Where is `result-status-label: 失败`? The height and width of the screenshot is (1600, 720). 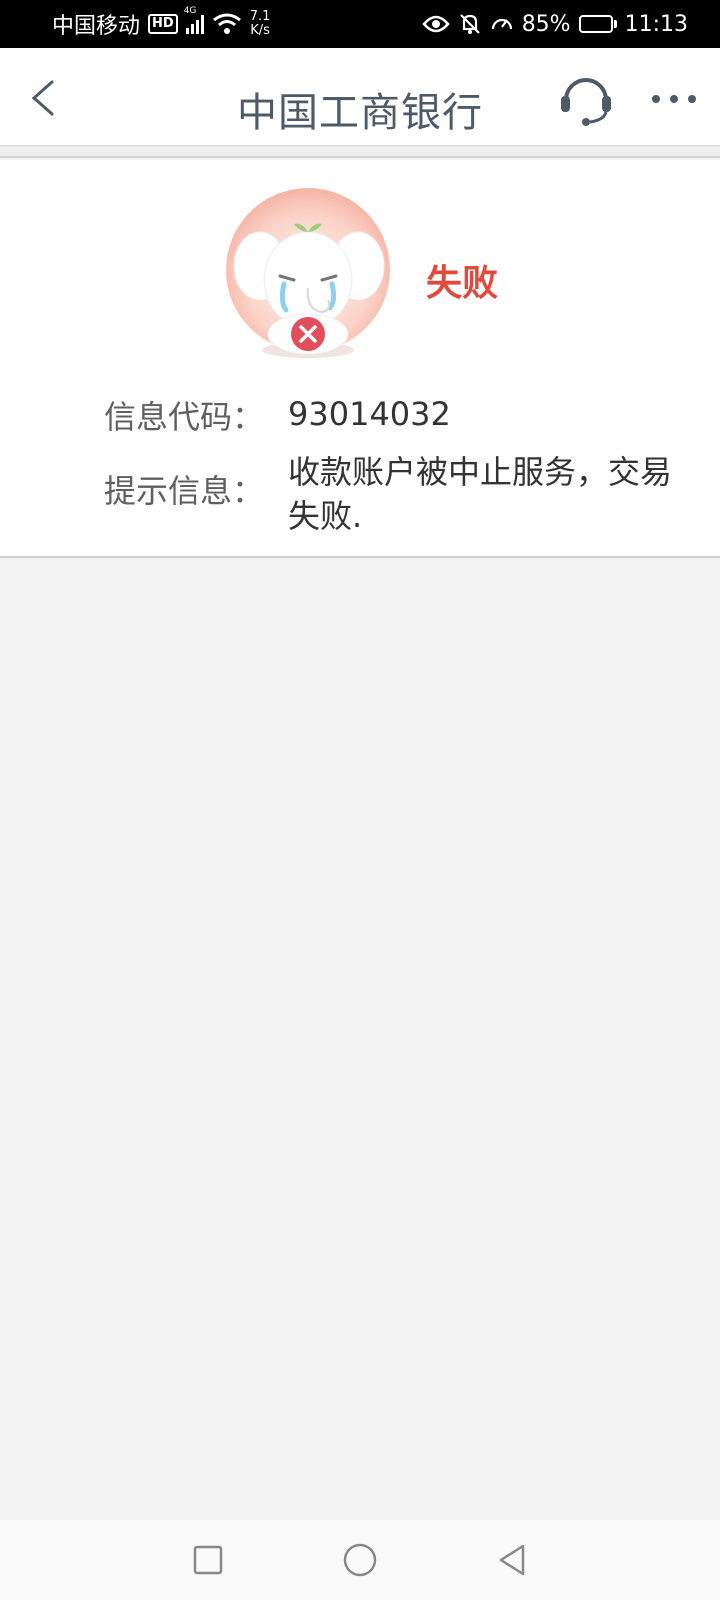 result-status-label: 失败 is located at coordinates (462, 283).